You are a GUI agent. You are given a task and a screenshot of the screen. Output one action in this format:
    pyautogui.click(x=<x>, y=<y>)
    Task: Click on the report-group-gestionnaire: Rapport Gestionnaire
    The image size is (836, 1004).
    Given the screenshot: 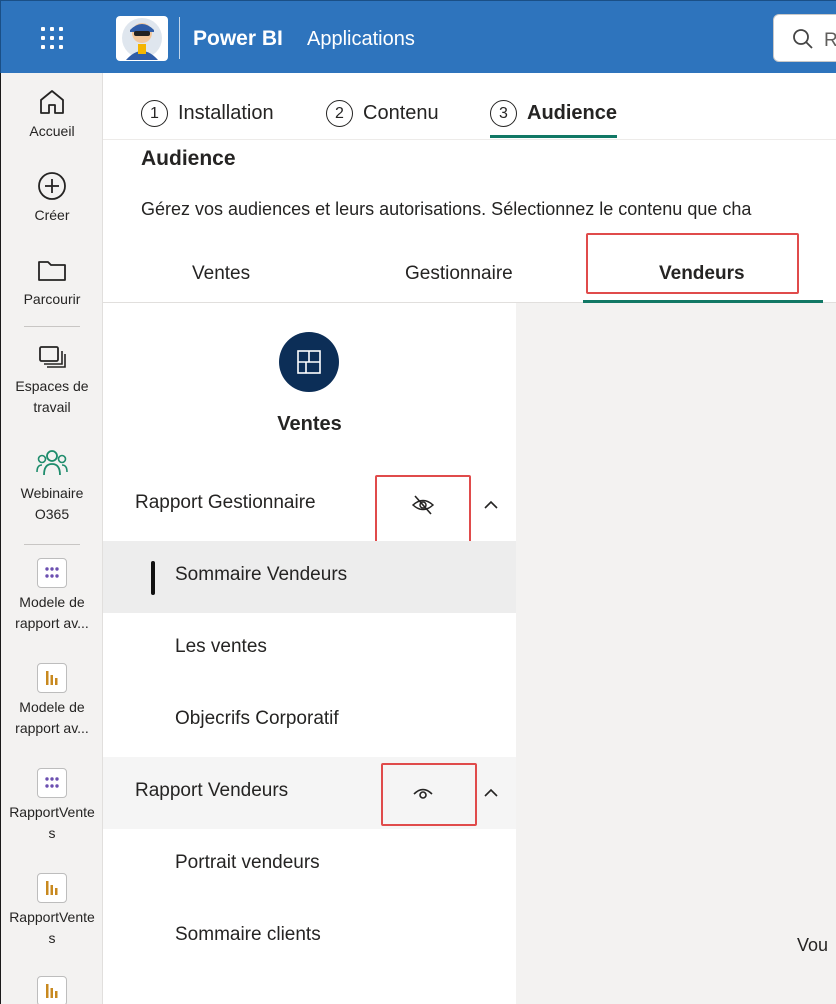 What is the action you would take?
    pyautogui.click(x=309, y=505)
    